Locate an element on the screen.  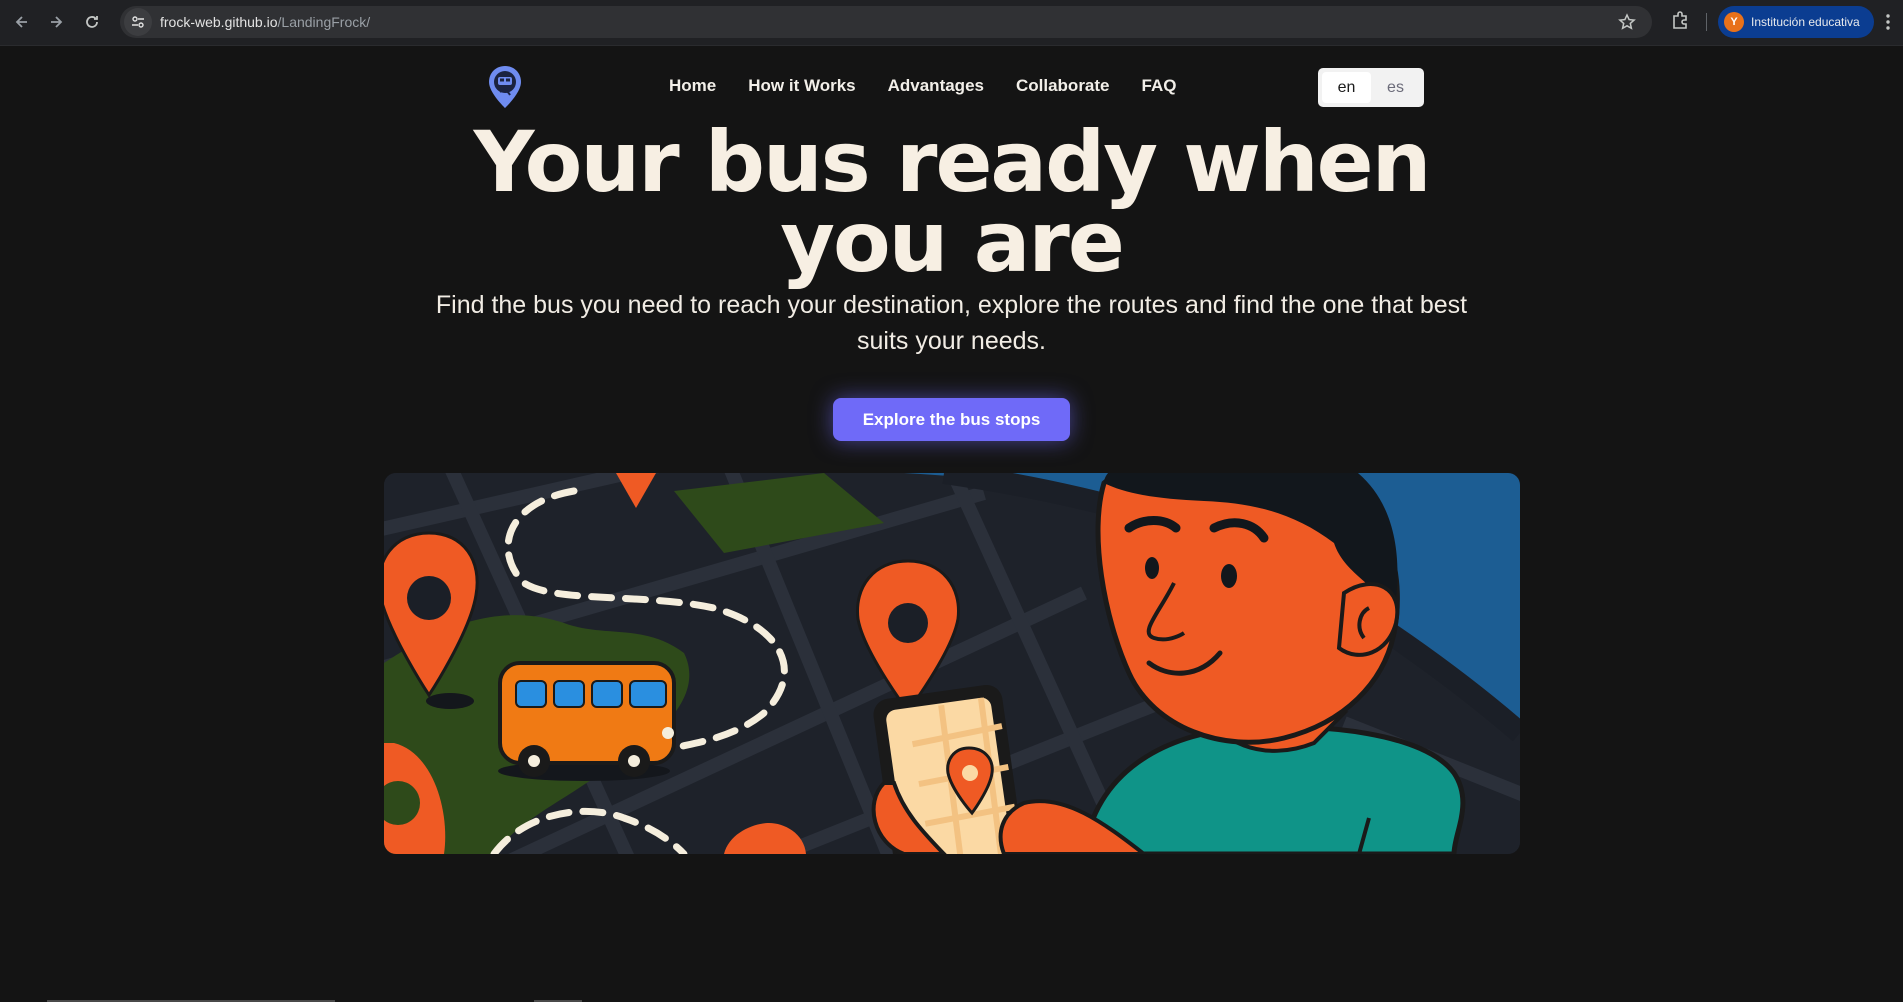
forward-arrow-icon is located at coordinates (56, 22).